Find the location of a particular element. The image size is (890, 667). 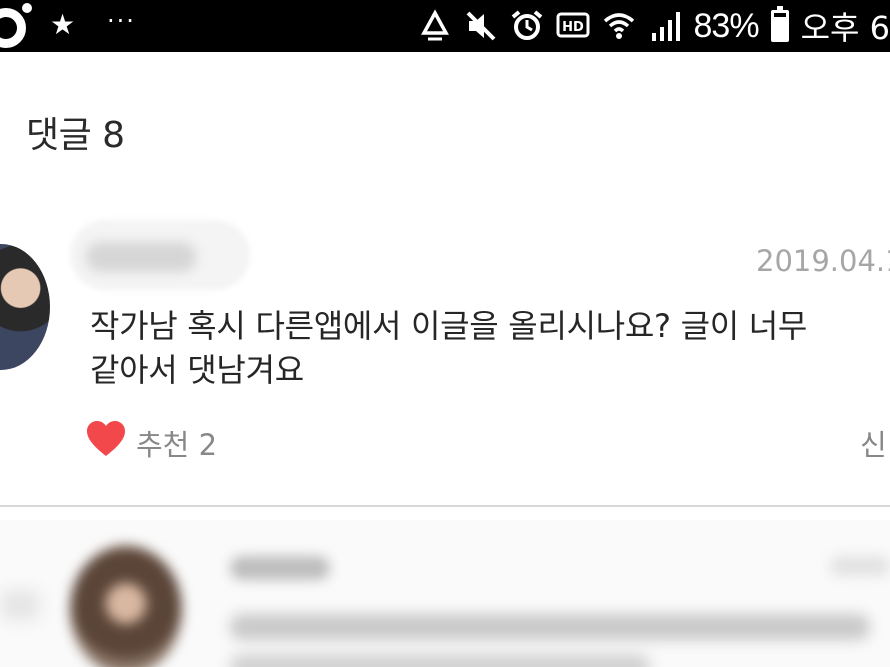

status-bar: ★ ··· HD 83% 오후 6 is located at coordinates (445, 26).